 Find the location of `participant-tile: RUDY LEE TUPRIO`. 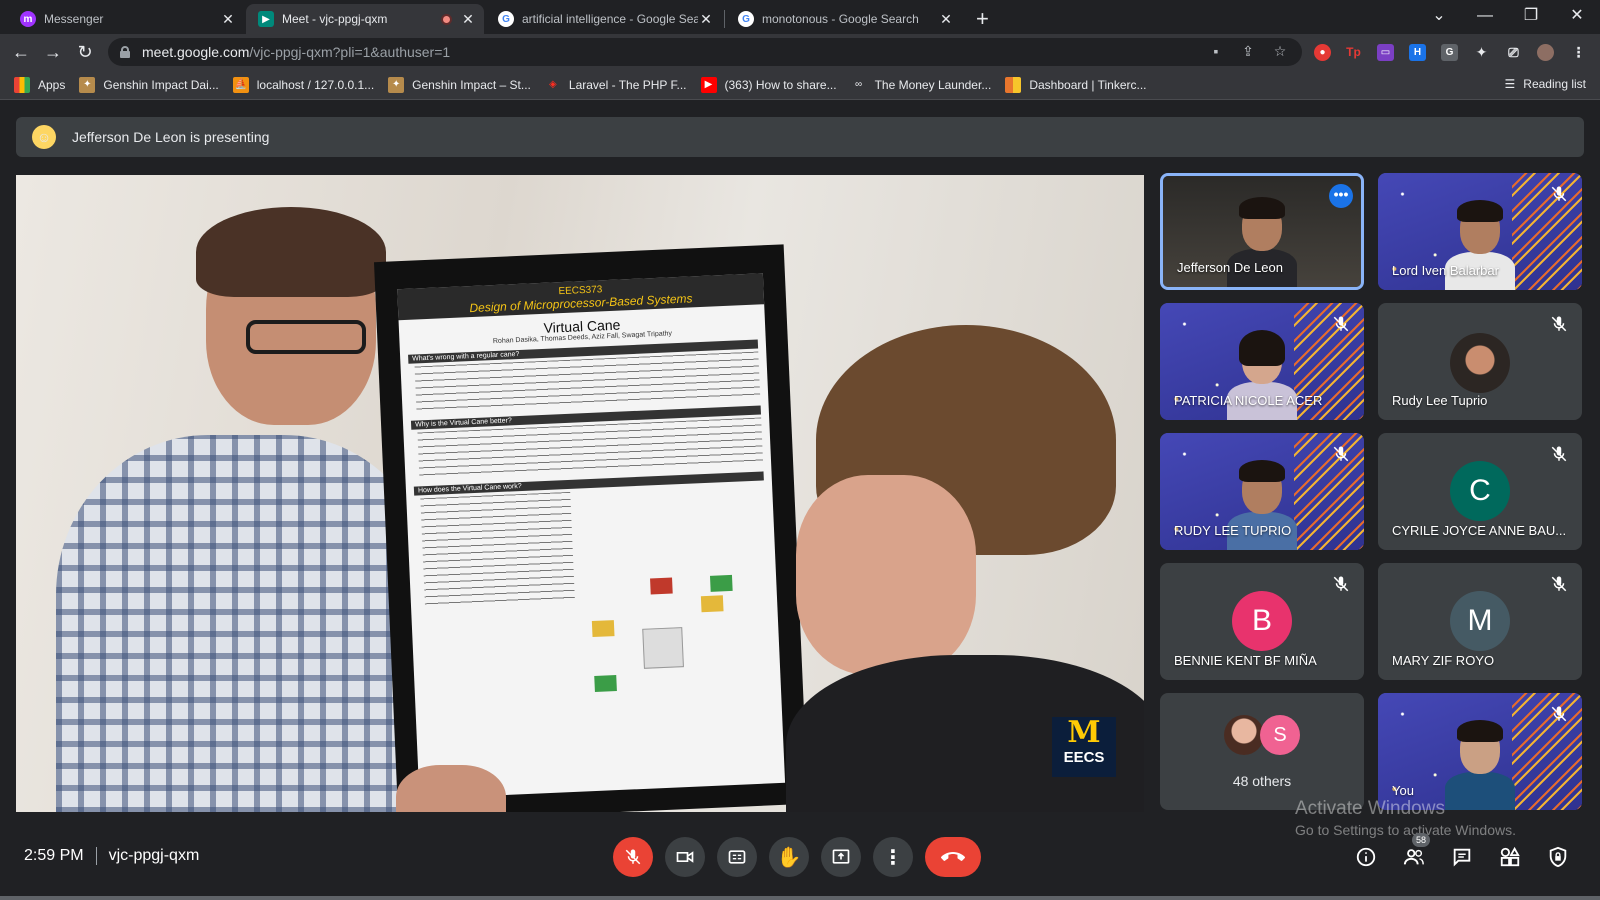

participant-tile: RUDY LEE TUPRIO is located at coordinates (1262, 491).